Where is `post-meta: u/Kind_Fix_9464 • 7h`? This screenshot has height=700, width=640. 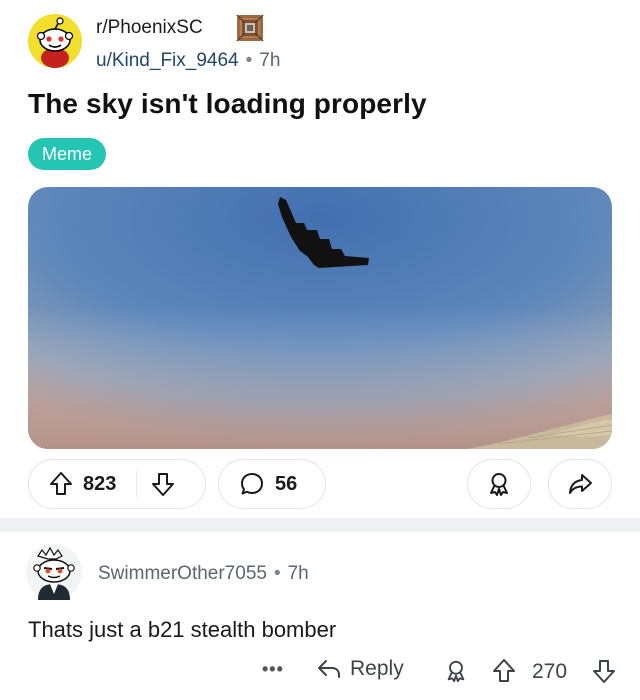
post-meta: u/Kind_Fix_9464 • 7h is located at coordinates (188, 61).